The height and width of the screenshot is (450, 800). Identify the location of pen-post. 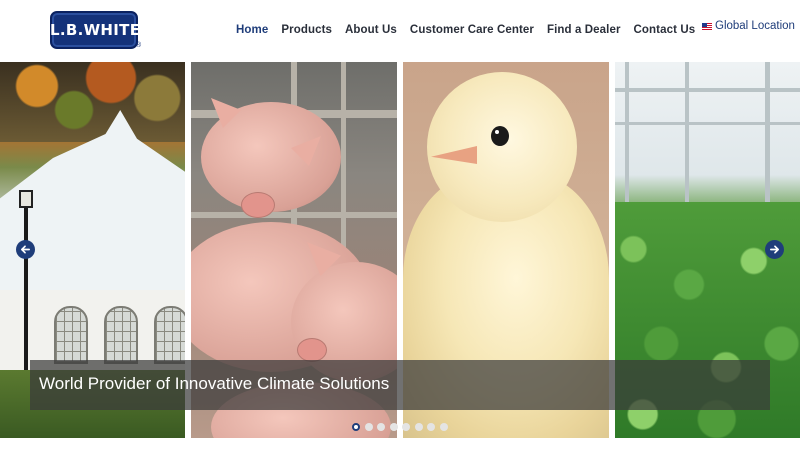
(343, 162).